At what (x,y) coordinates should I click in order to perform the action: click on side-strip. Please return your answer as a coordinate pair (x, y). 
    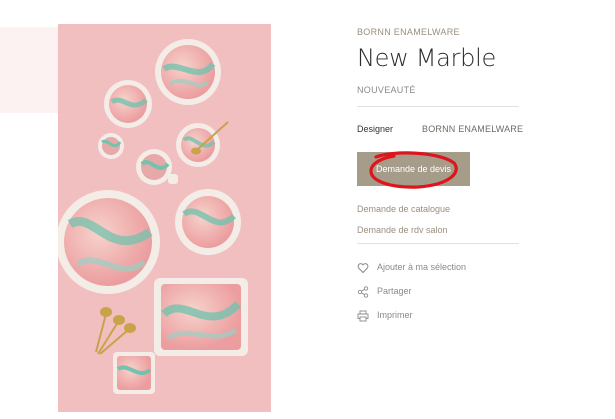
    Looking at the image, I should click on (29, 70).